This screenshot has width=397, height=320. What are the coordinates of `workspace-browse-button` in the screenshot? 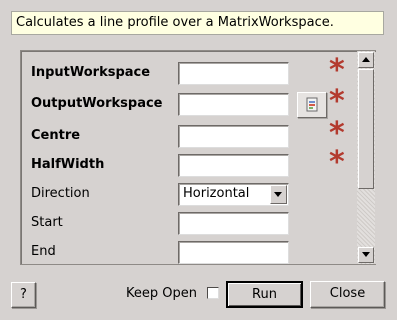 It's located at (312, 105).